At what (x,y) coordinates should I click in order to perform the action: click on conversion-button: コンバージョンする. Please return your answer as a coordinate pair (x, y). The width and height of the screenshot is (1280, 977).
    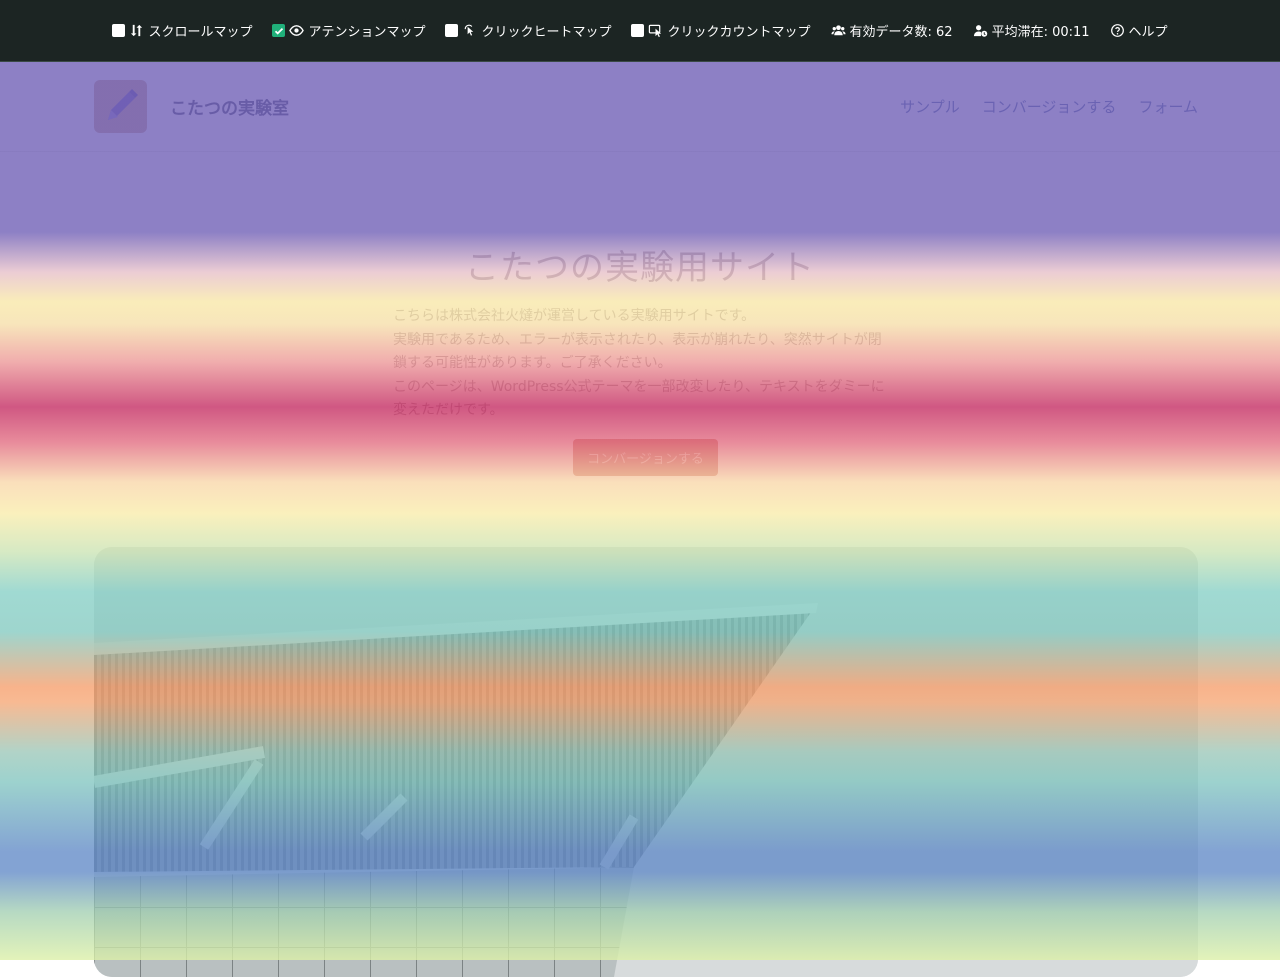
    Looking at the image, I should click on (645, 457).